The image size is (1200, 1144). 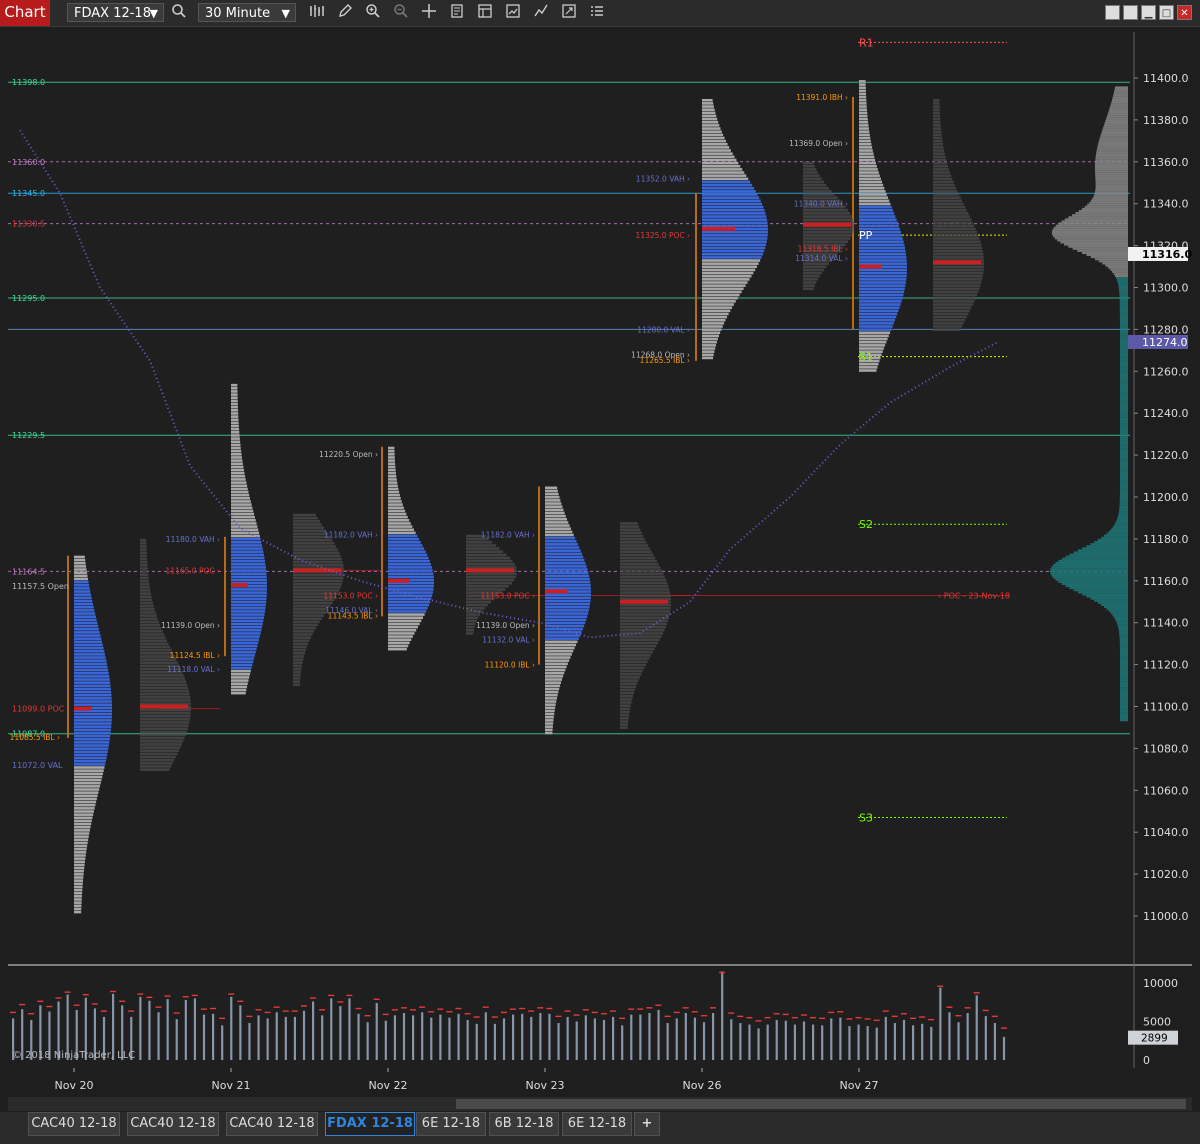 I want to click on horizontal-scrollbar, so click(x=600, y=1104).